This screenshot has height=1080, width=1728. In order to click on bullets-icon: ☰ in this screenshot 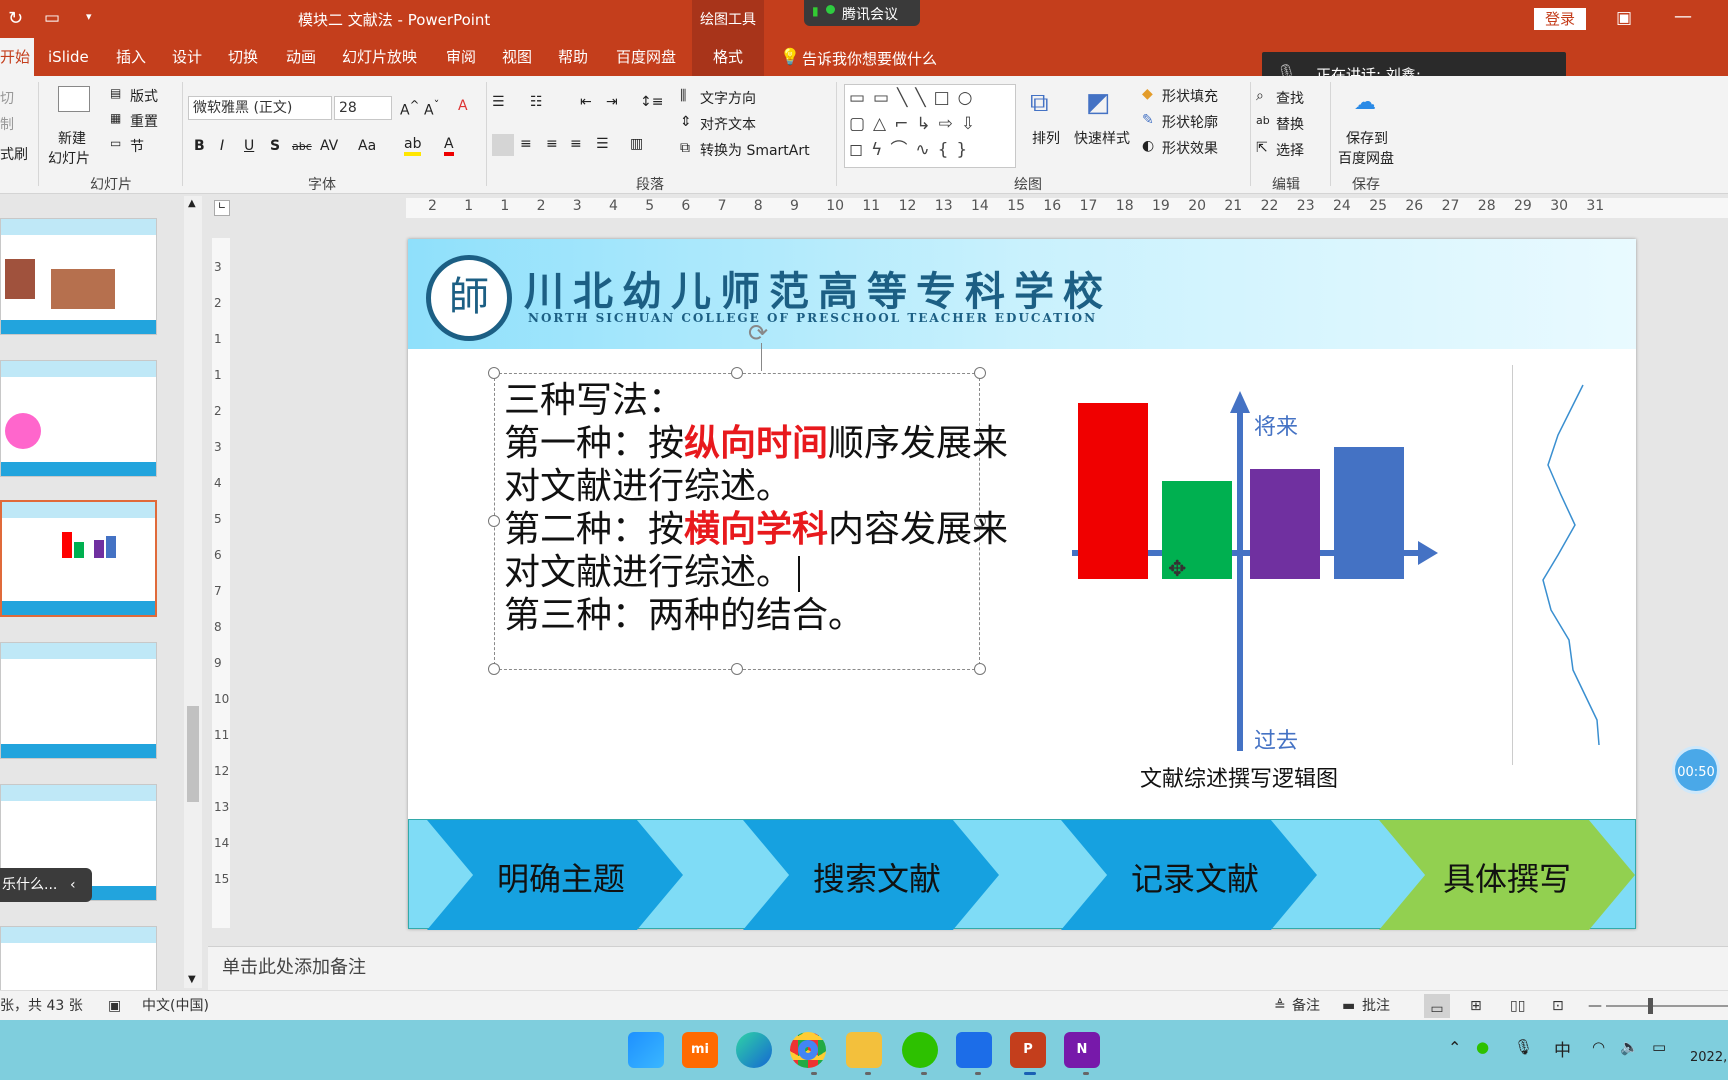, I will do `click(498, 102)`.